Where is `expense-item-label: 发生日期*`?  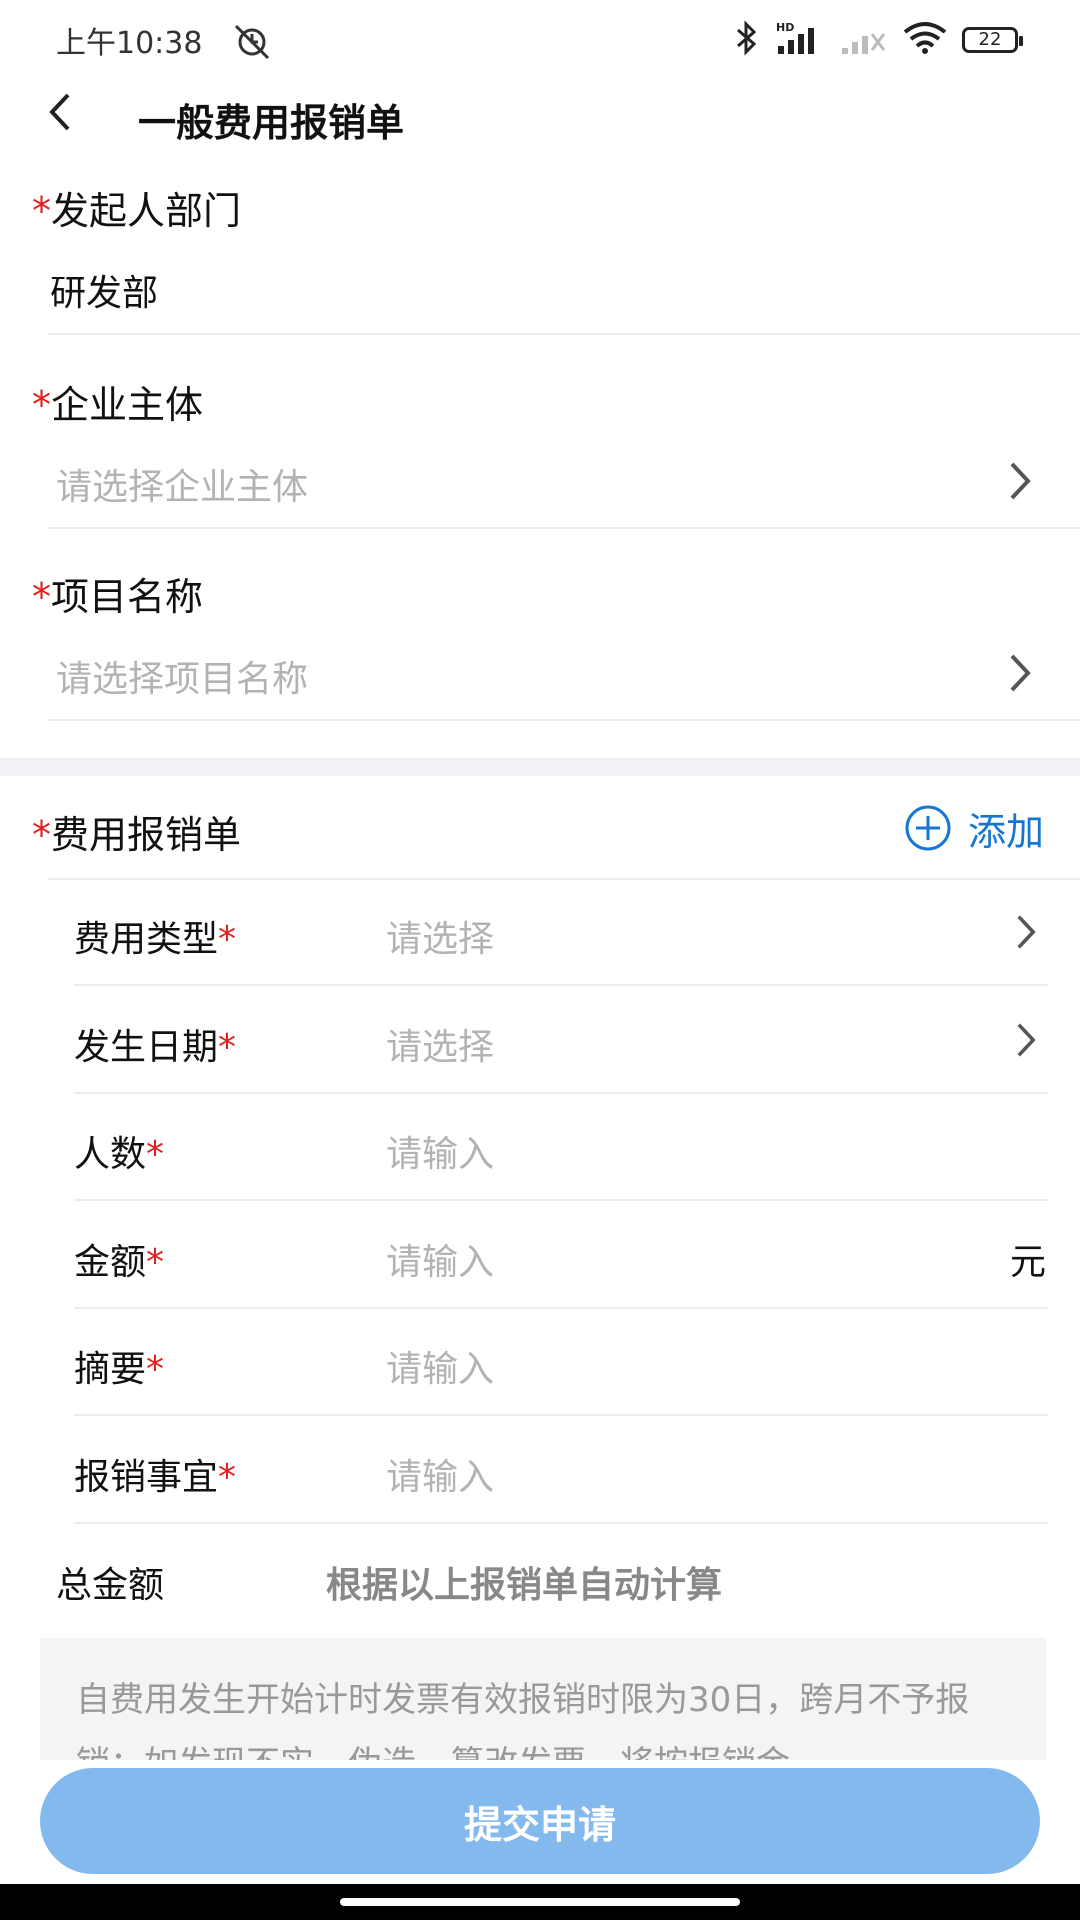 expense-item-label: 发生日期* is located at coordinates (155, 1047).